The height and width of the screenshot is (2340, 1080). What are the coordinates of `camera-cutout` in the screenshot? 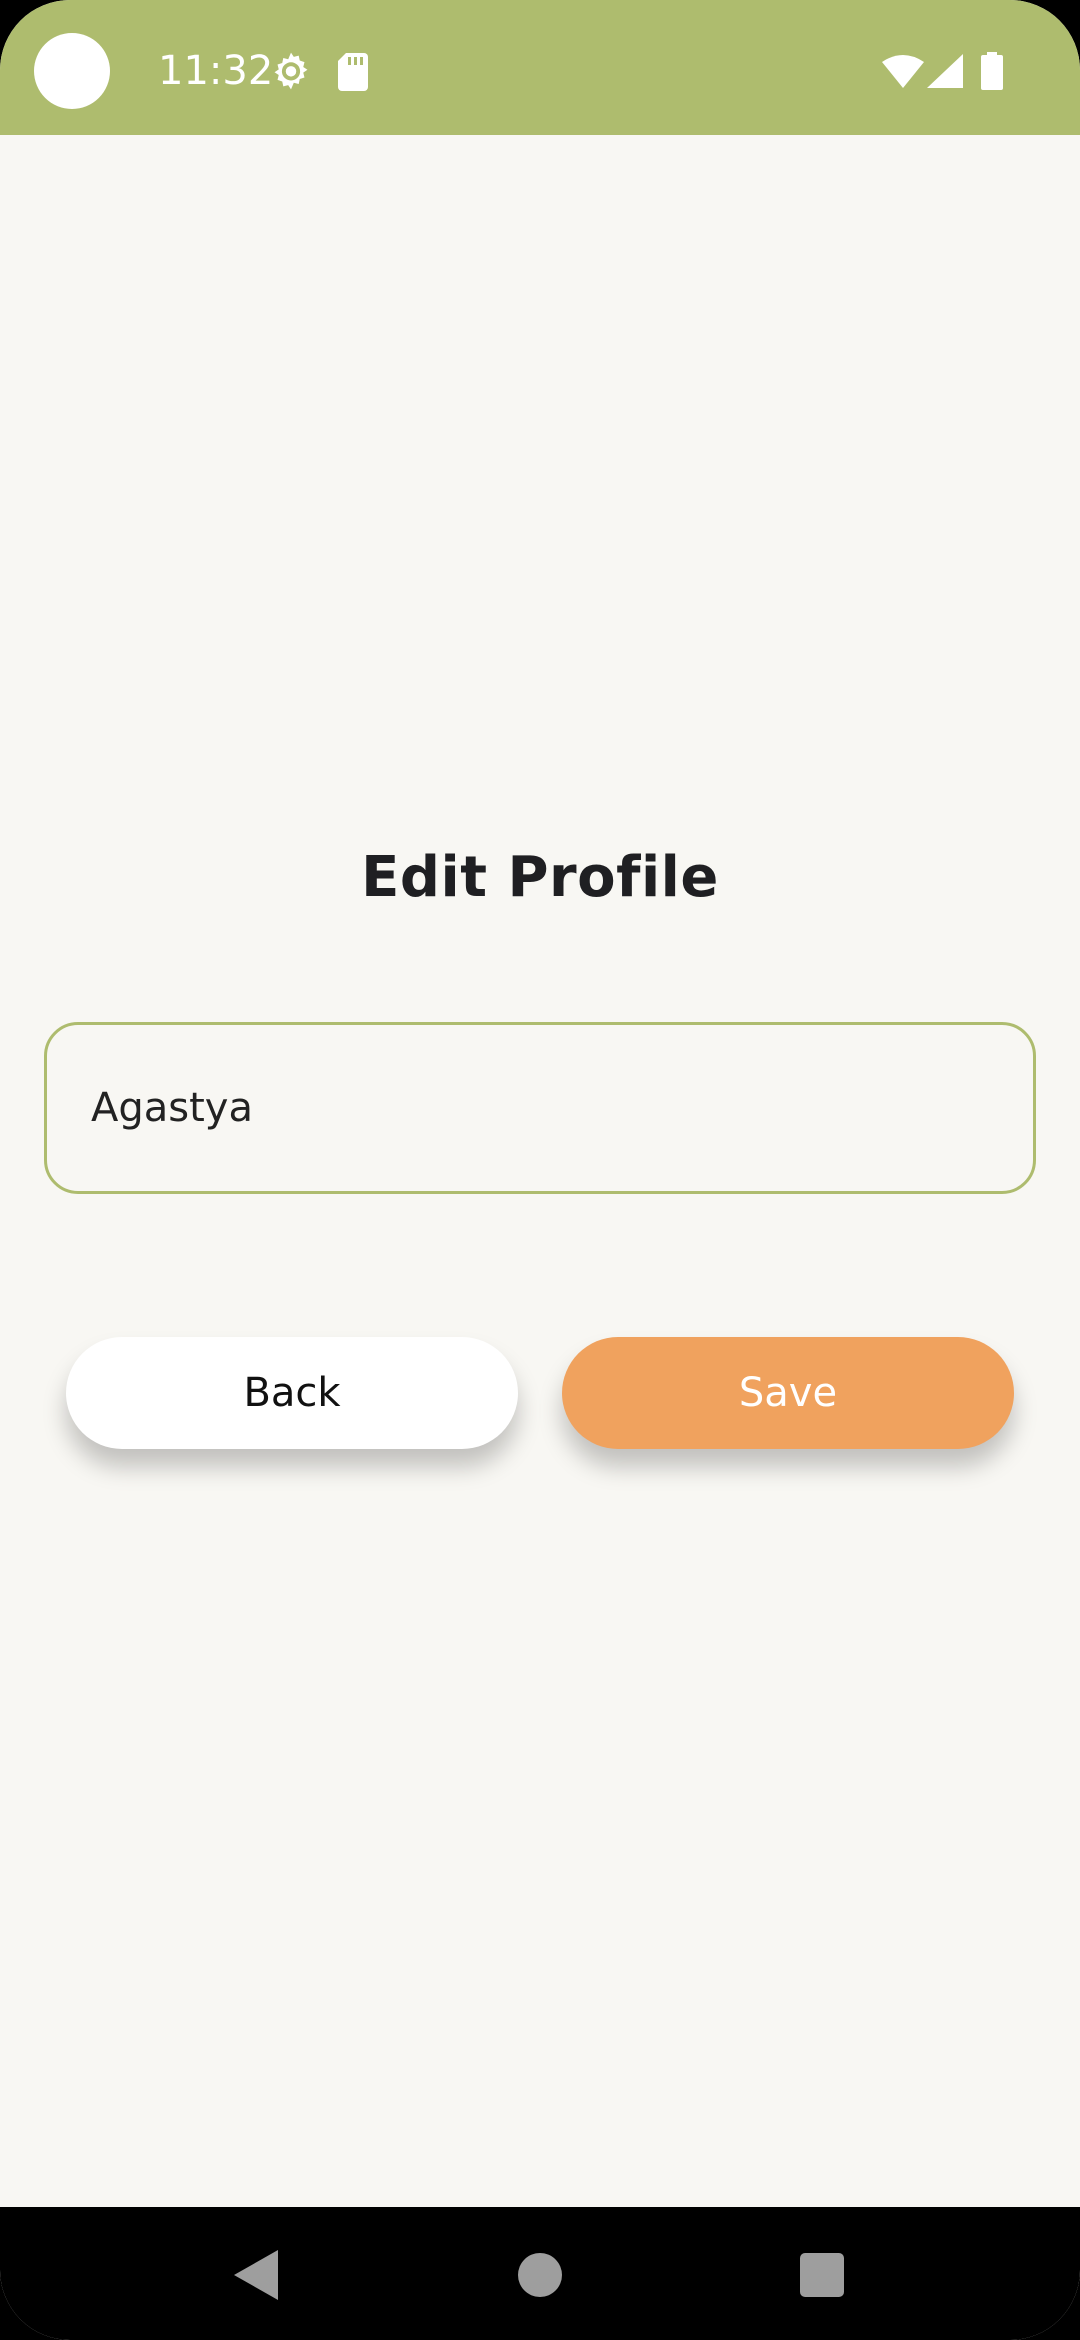 It's located at (72, 71).